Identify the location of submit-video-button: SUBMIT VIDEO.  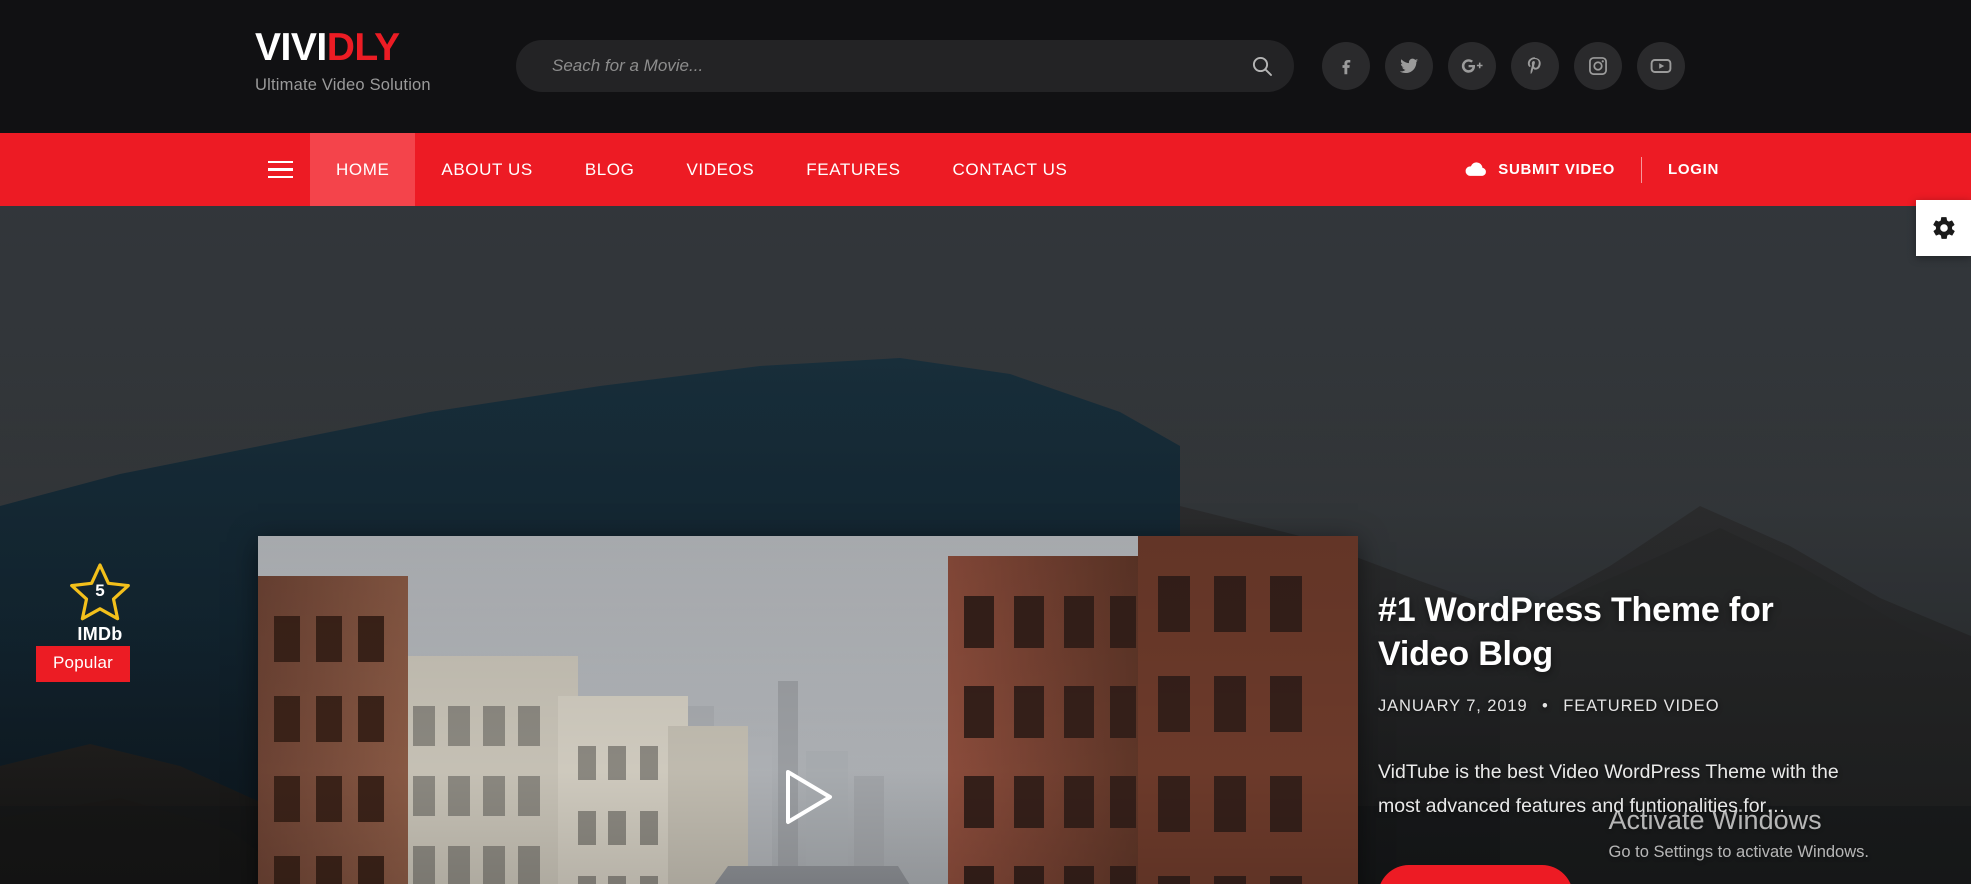
(1553, 169).